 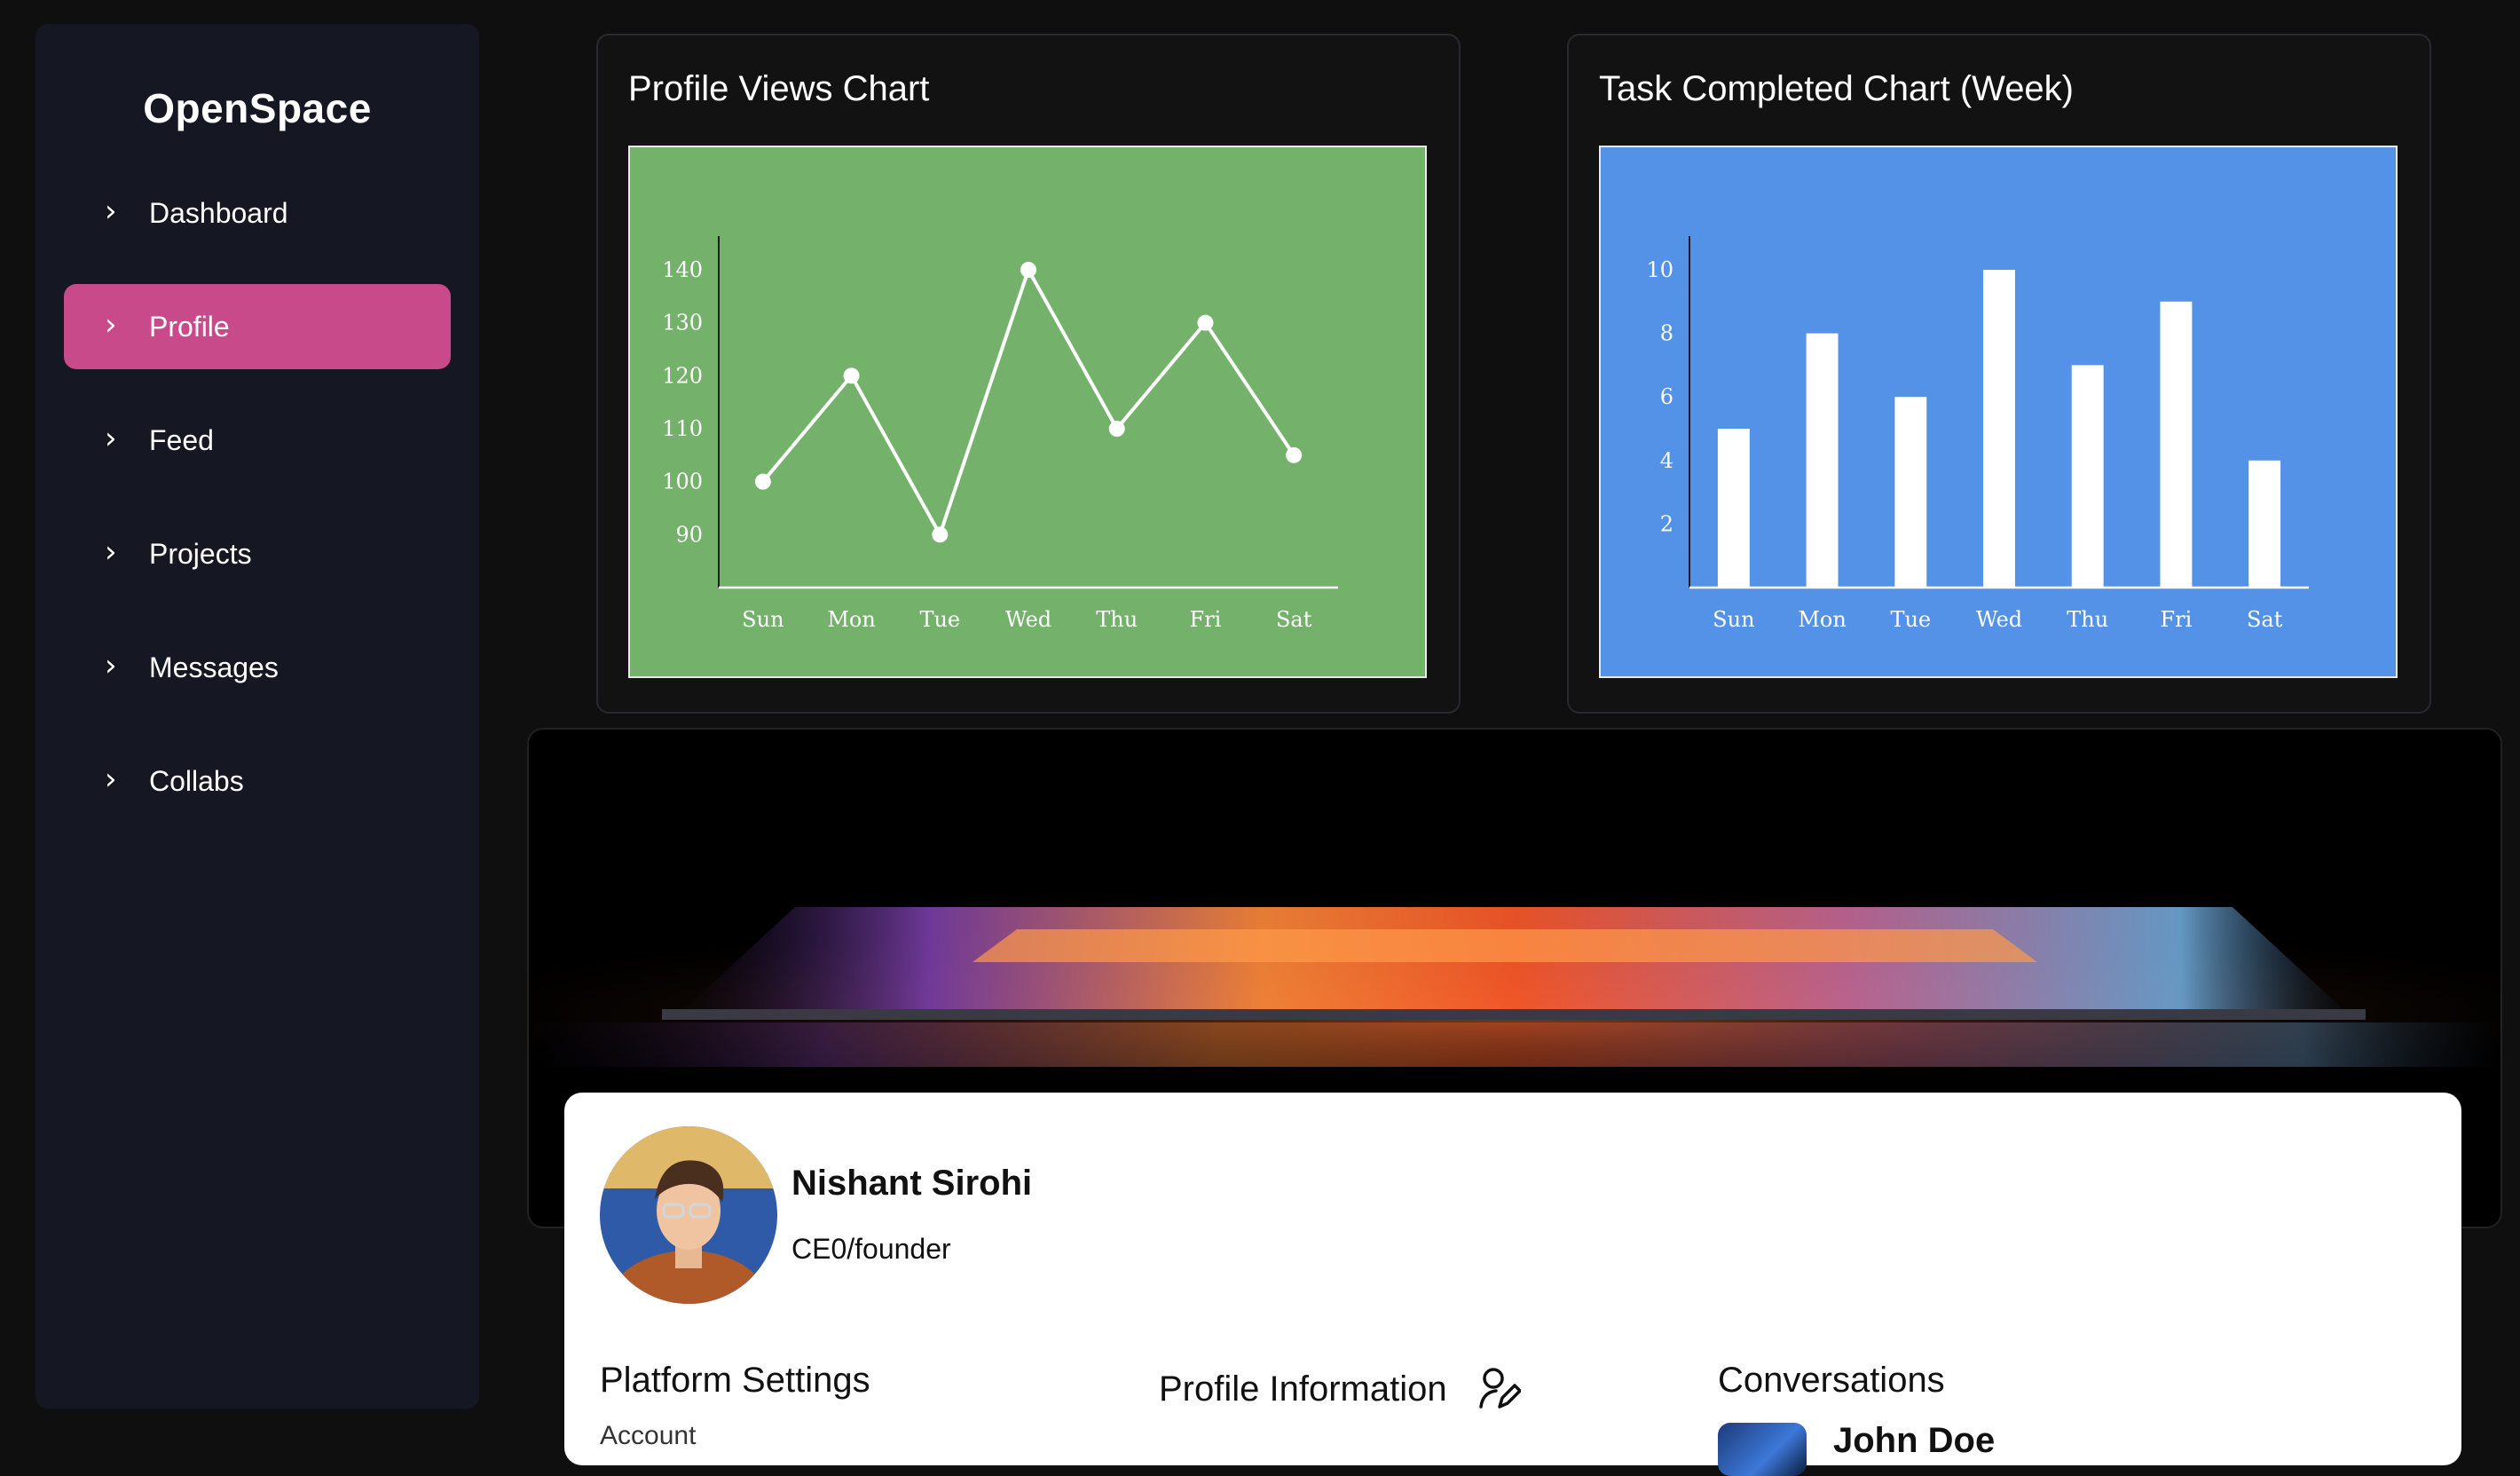 What do you see at coordinates (1667, 333) in the screenshot?
I see `y-tick-label: 8` at bounding box center [1667, 333].